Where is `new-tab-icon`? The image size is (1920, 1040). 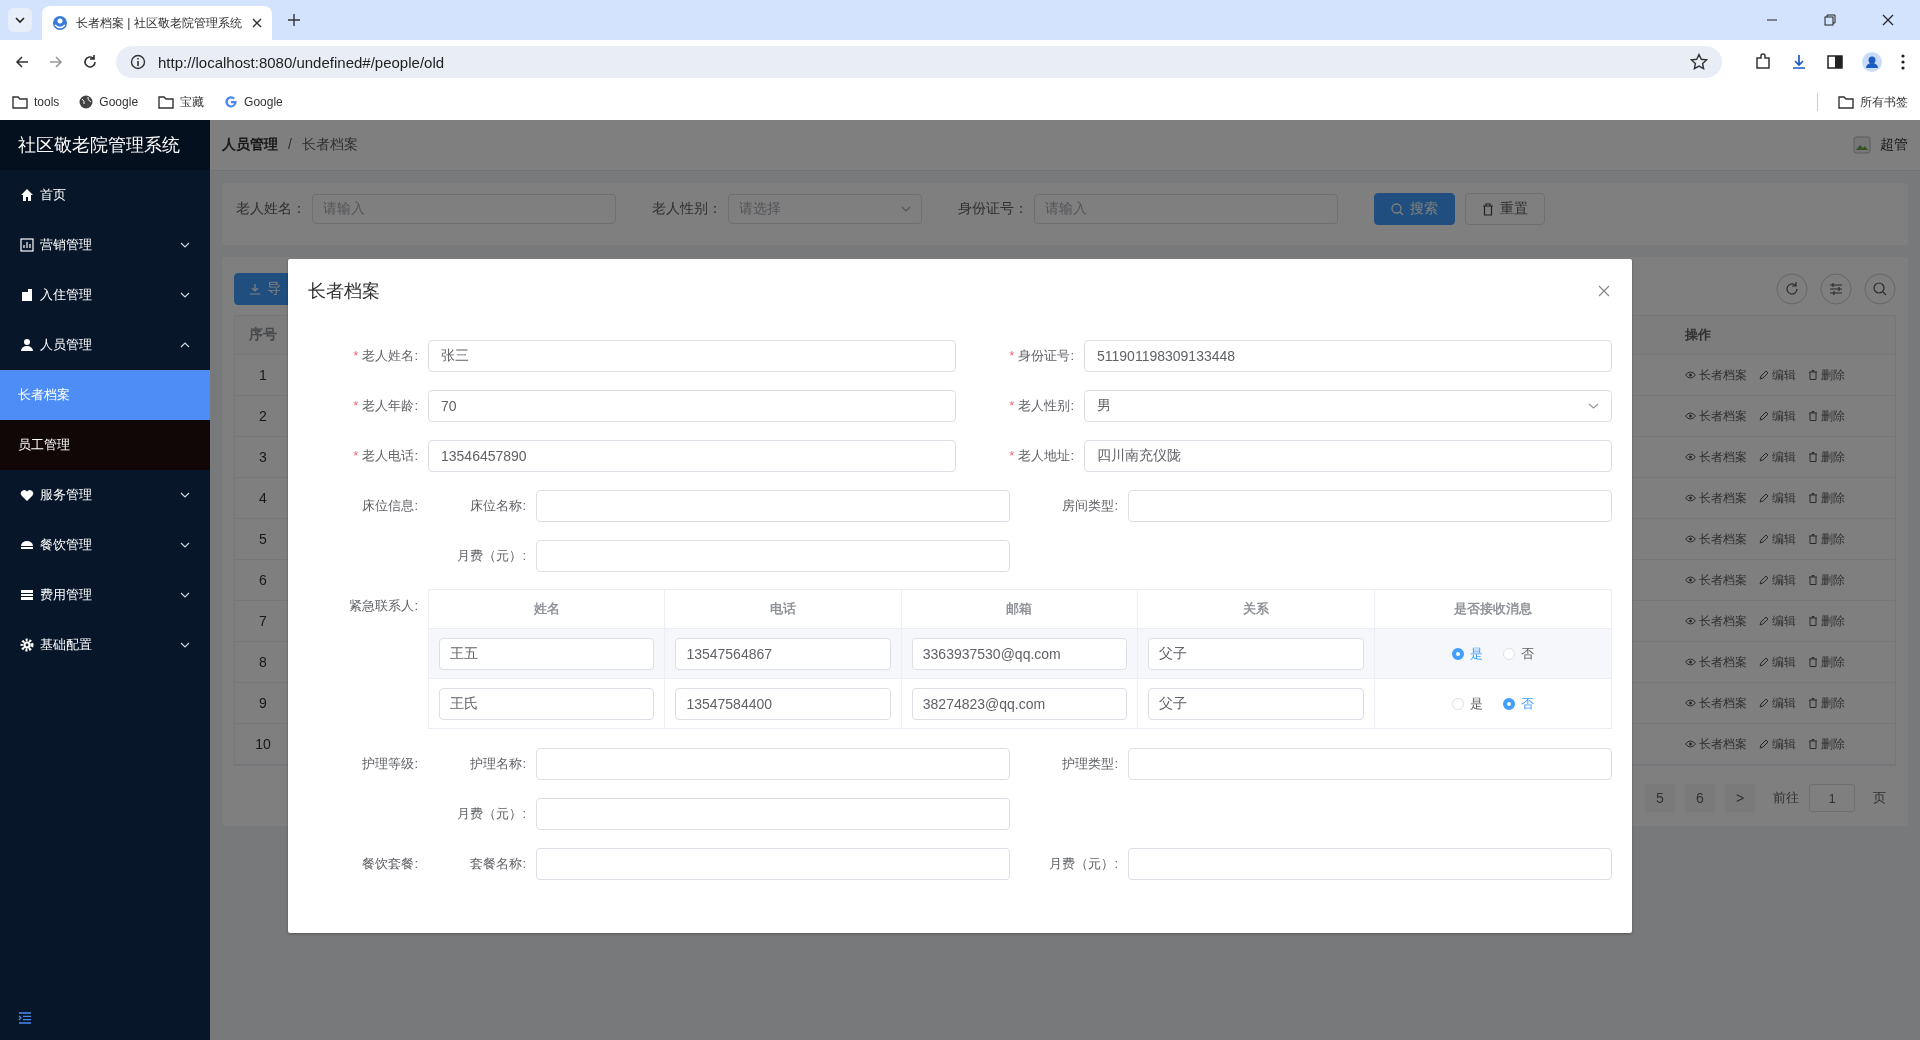
new-tab-icon is located at coordinates (294, 20).